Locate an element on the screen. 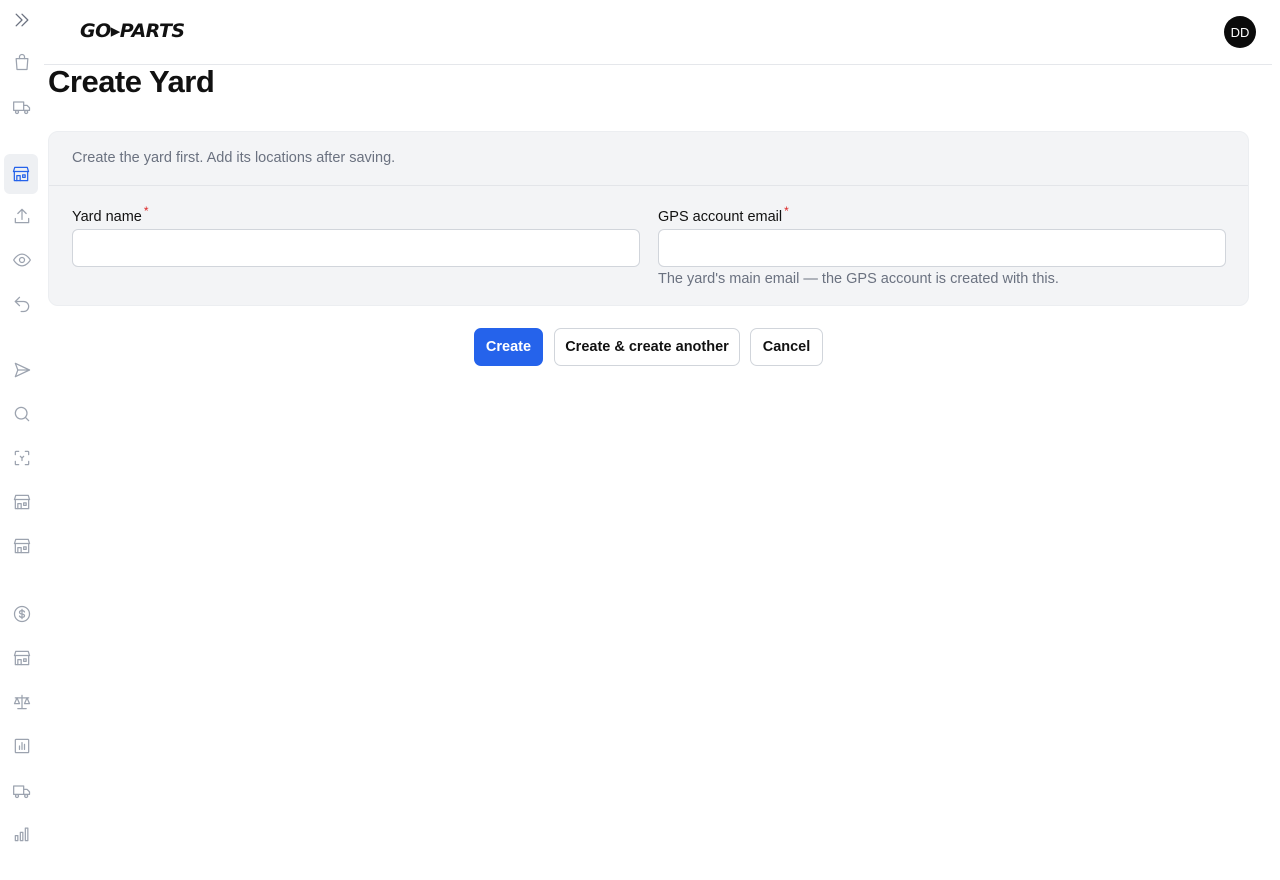 The height and width of the screenshot is (880, 1280). yard-name-label: Yard name * is located at coordinates (110, 214).